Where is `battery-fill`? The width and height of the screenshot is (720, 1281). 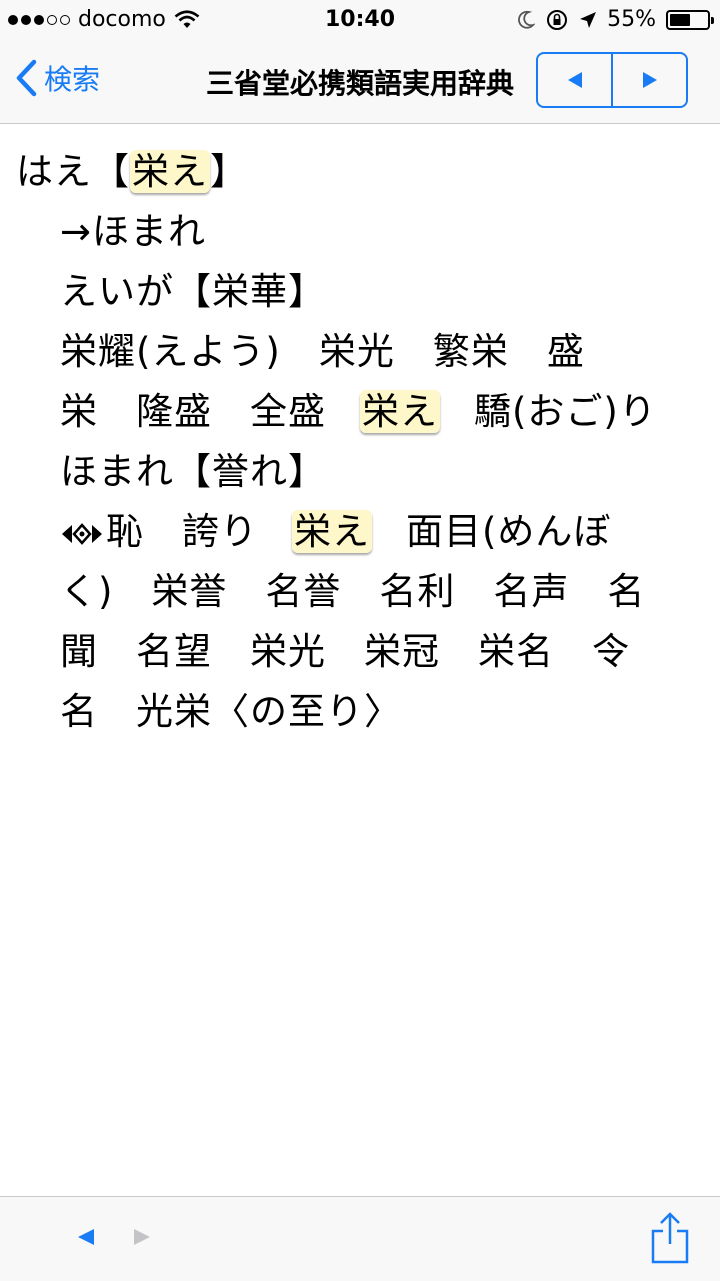 battery-fill is located at coordinates (680, 19).